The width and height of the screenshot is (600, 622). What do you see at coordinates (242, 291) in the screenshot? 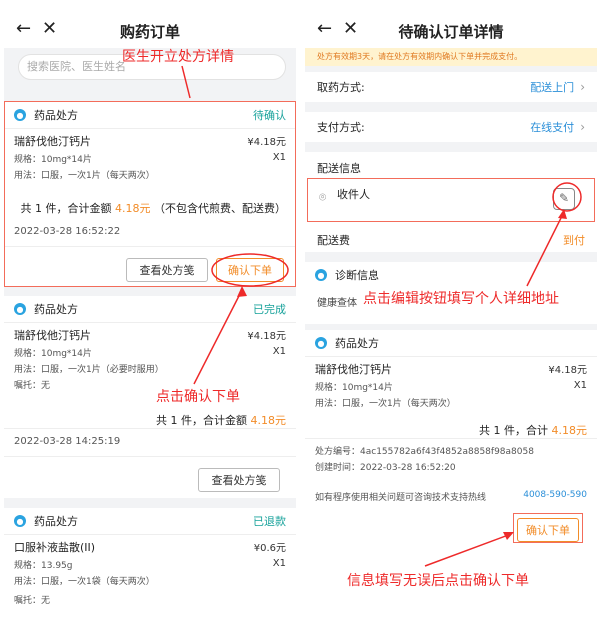
I see `arrow-head` at bounding box center [242, 291].